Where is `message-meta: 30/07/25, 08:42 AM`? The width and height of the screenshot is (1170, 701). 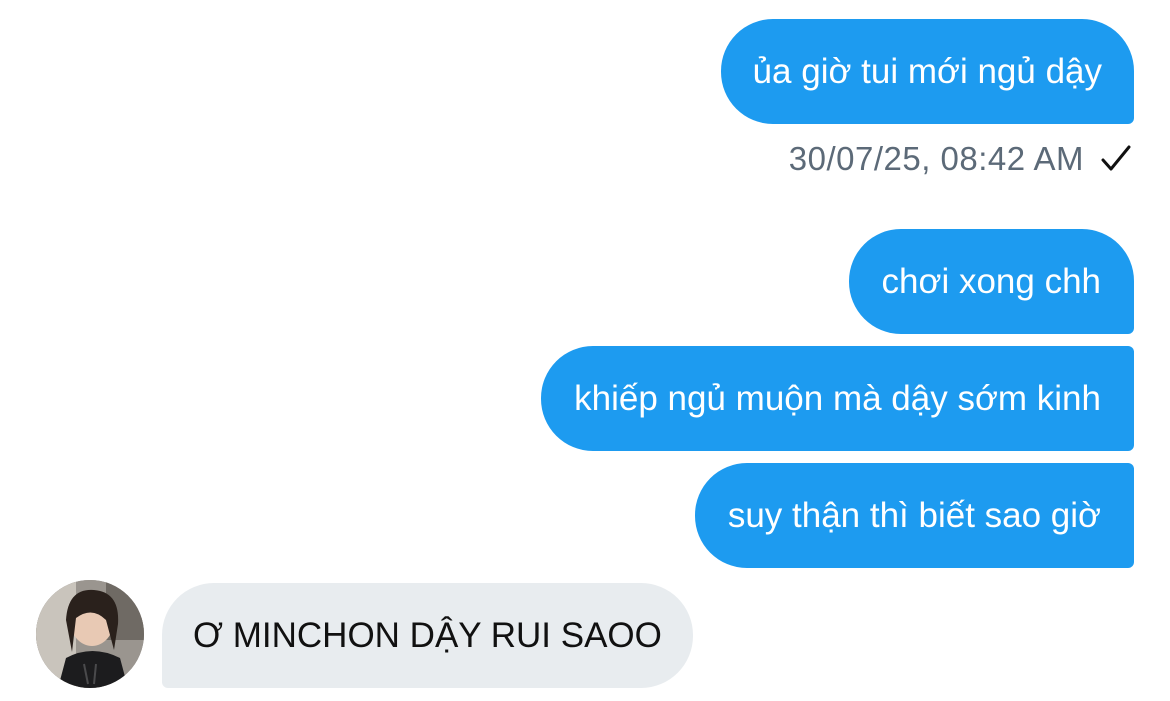 message-meta: 30/07/25, 08:42 AM is located at coordinates (961, 159).